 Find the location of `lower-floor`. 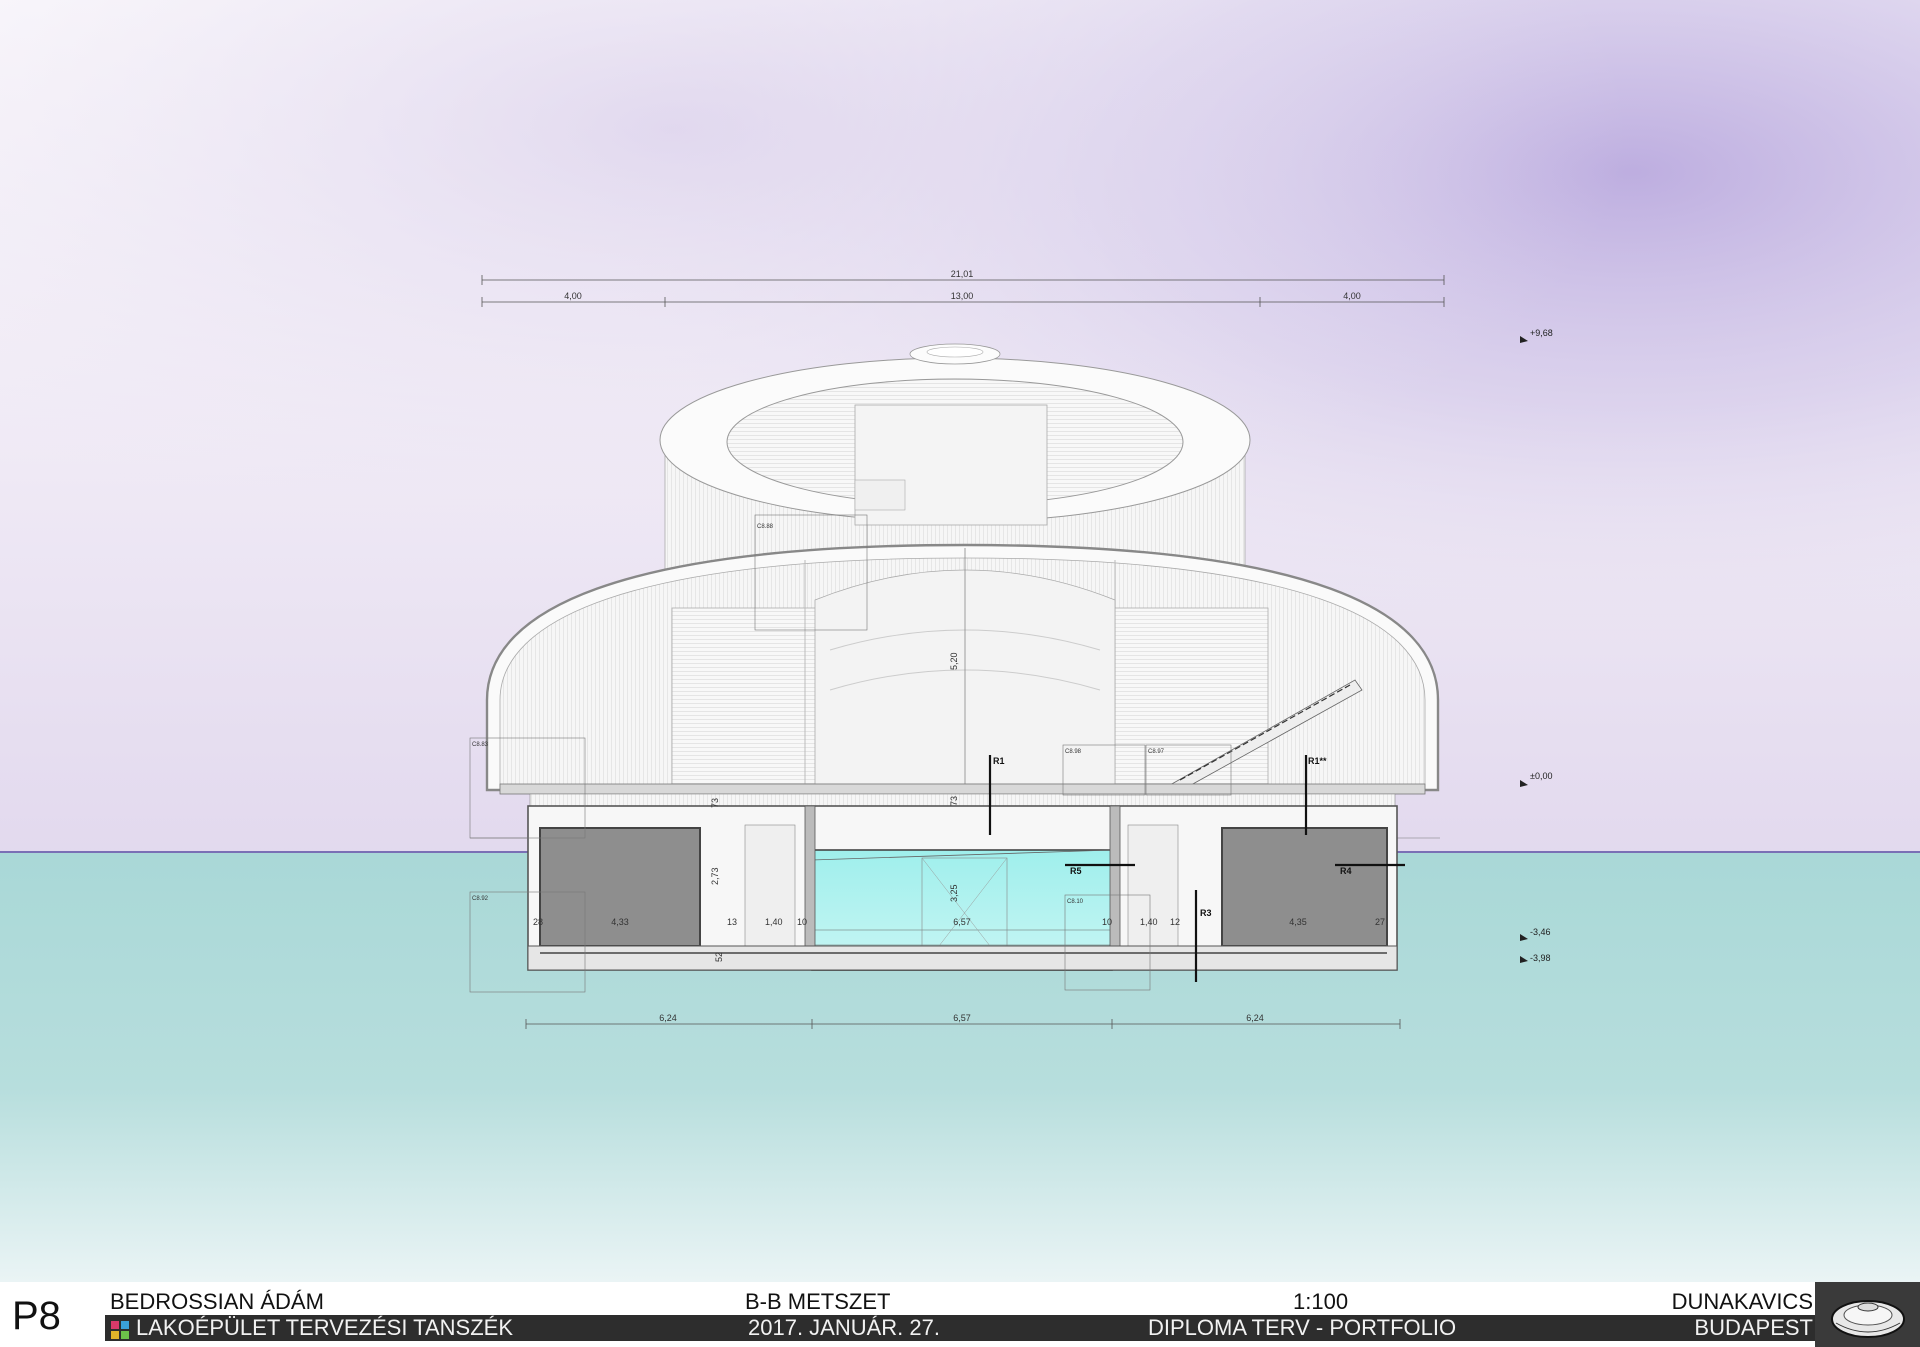

lower-floor is located at coordinates (962, 888).